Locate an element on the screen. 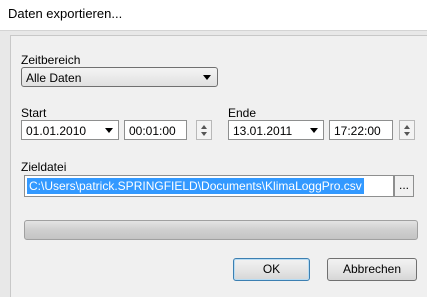 This screenshot has height=297, width=427. ende-date-value: 13.01.2011 is located at coordinates (263, 131).